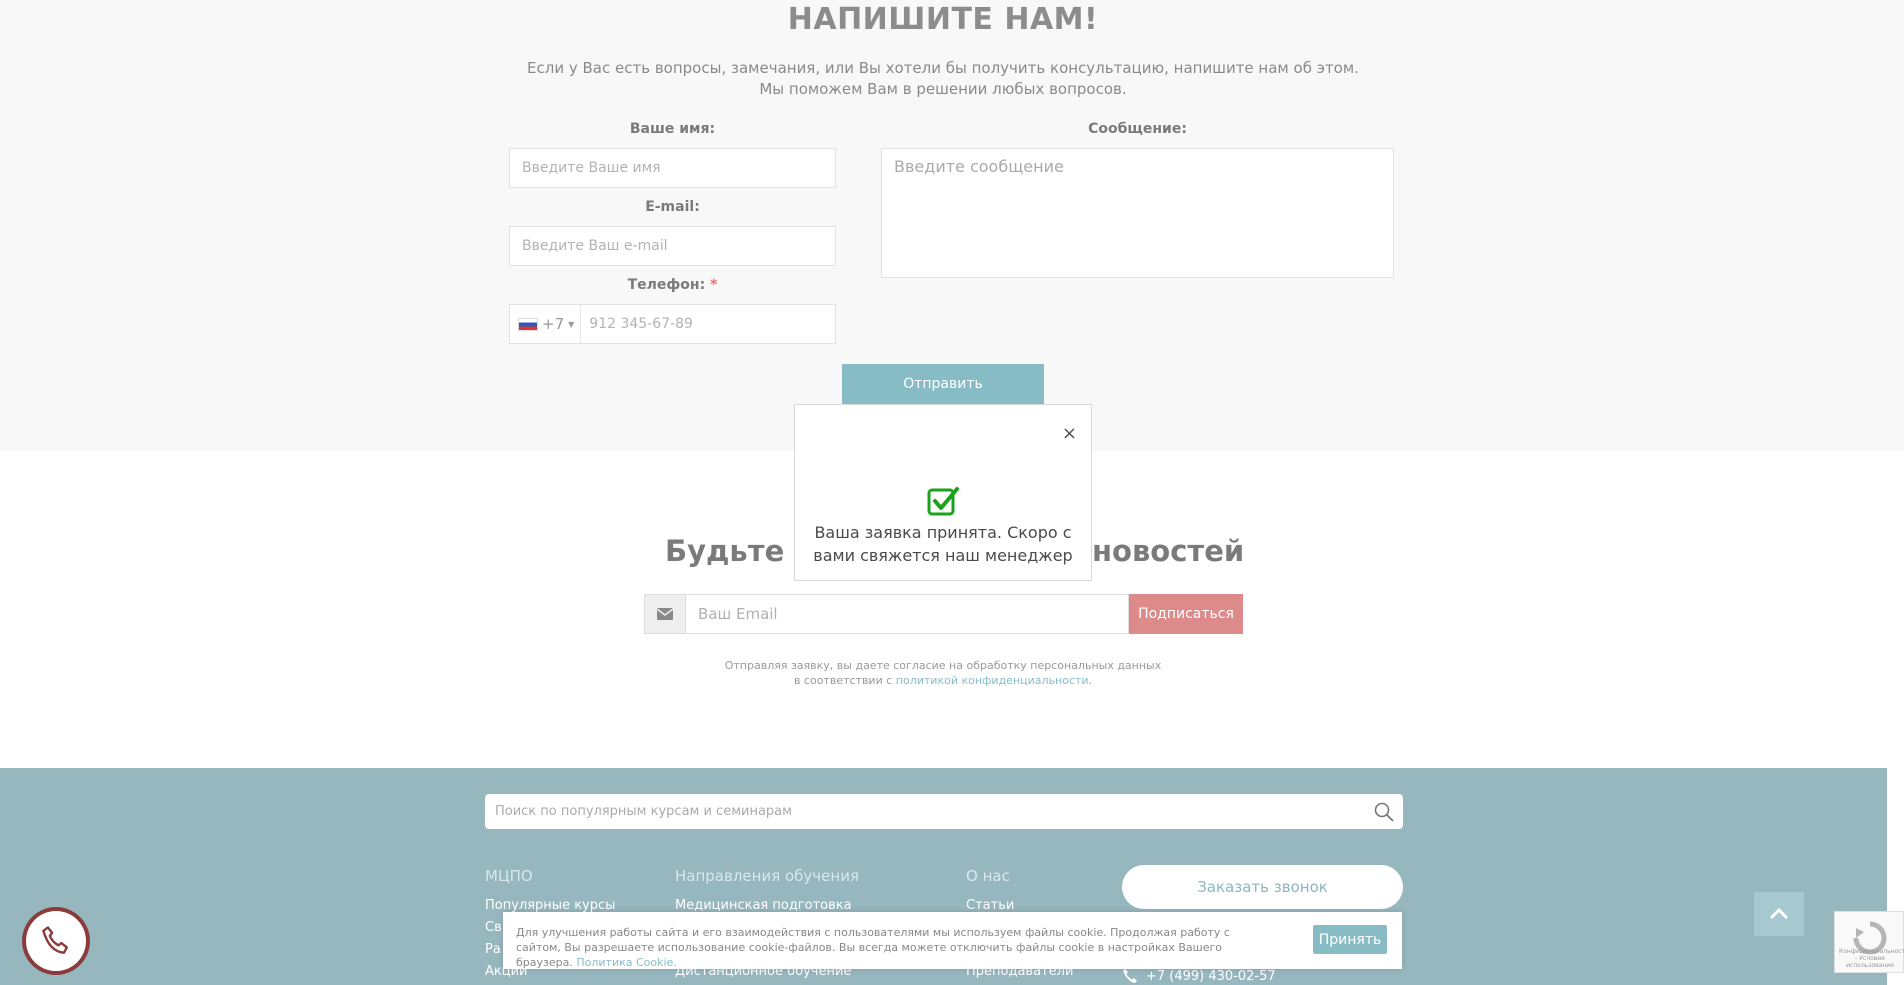 The height and width of the screenshot is (985, 1904). I want to click on call-widget-button, so click(56, 941).